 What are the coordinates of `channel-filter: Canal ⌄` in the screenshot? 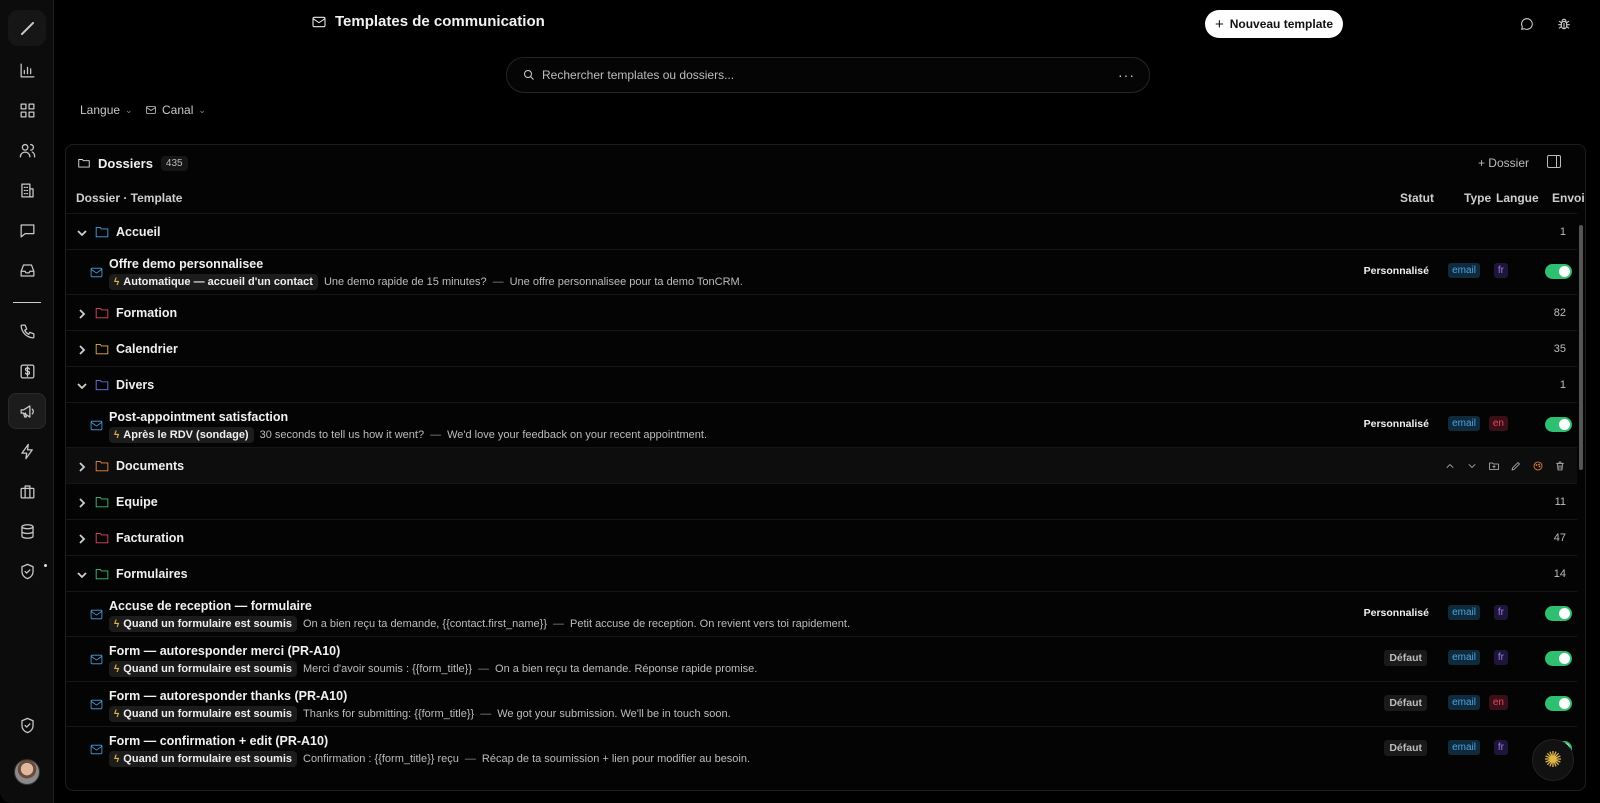 It's located at (175, 110).